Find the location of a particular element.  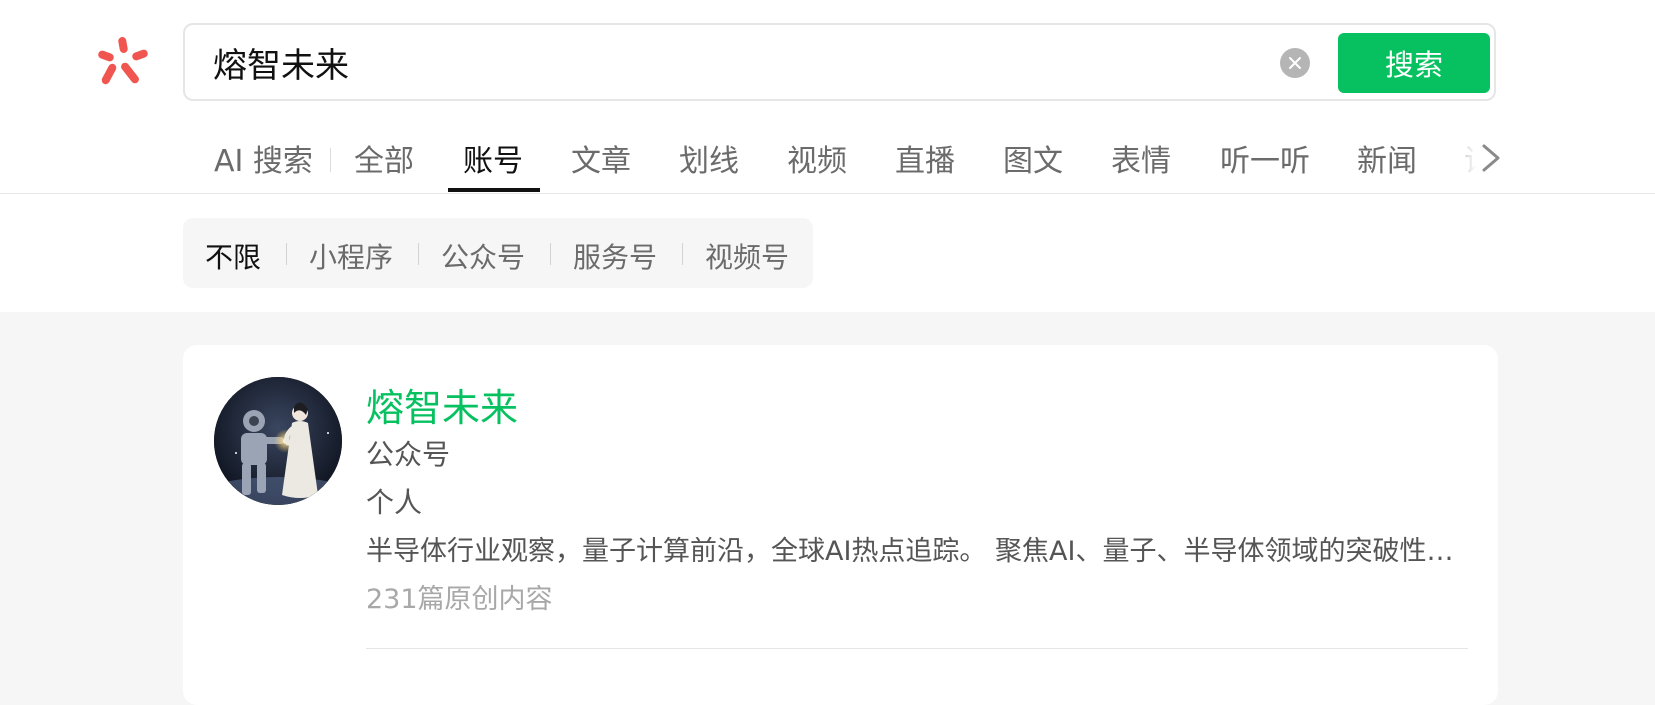

tab-all: 全部 is located at coordinates (384, 158).